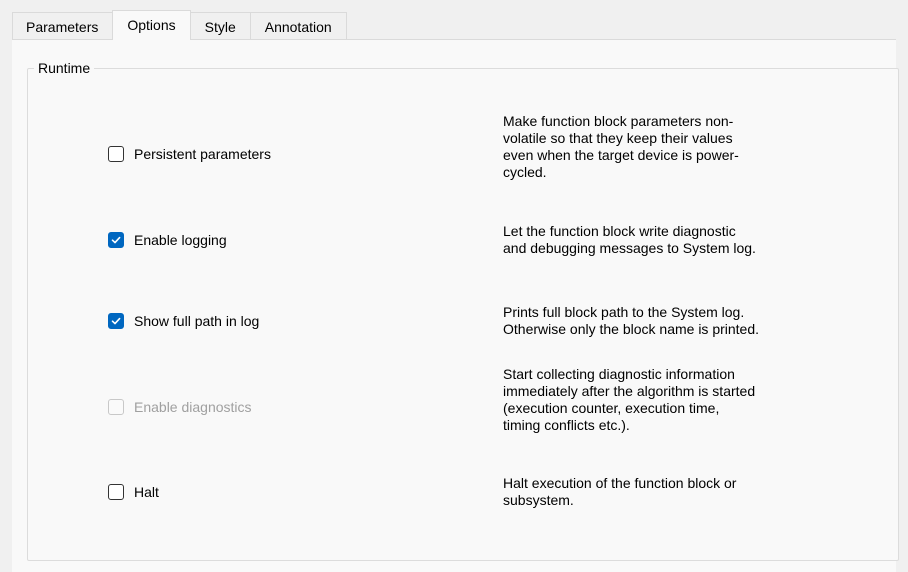 The image size is (908, 572). What do you see at coordinates (619, 374) in the screenshot?
I see `description-line: Start collecting diagnostic information` at bounding box center [619, 374].